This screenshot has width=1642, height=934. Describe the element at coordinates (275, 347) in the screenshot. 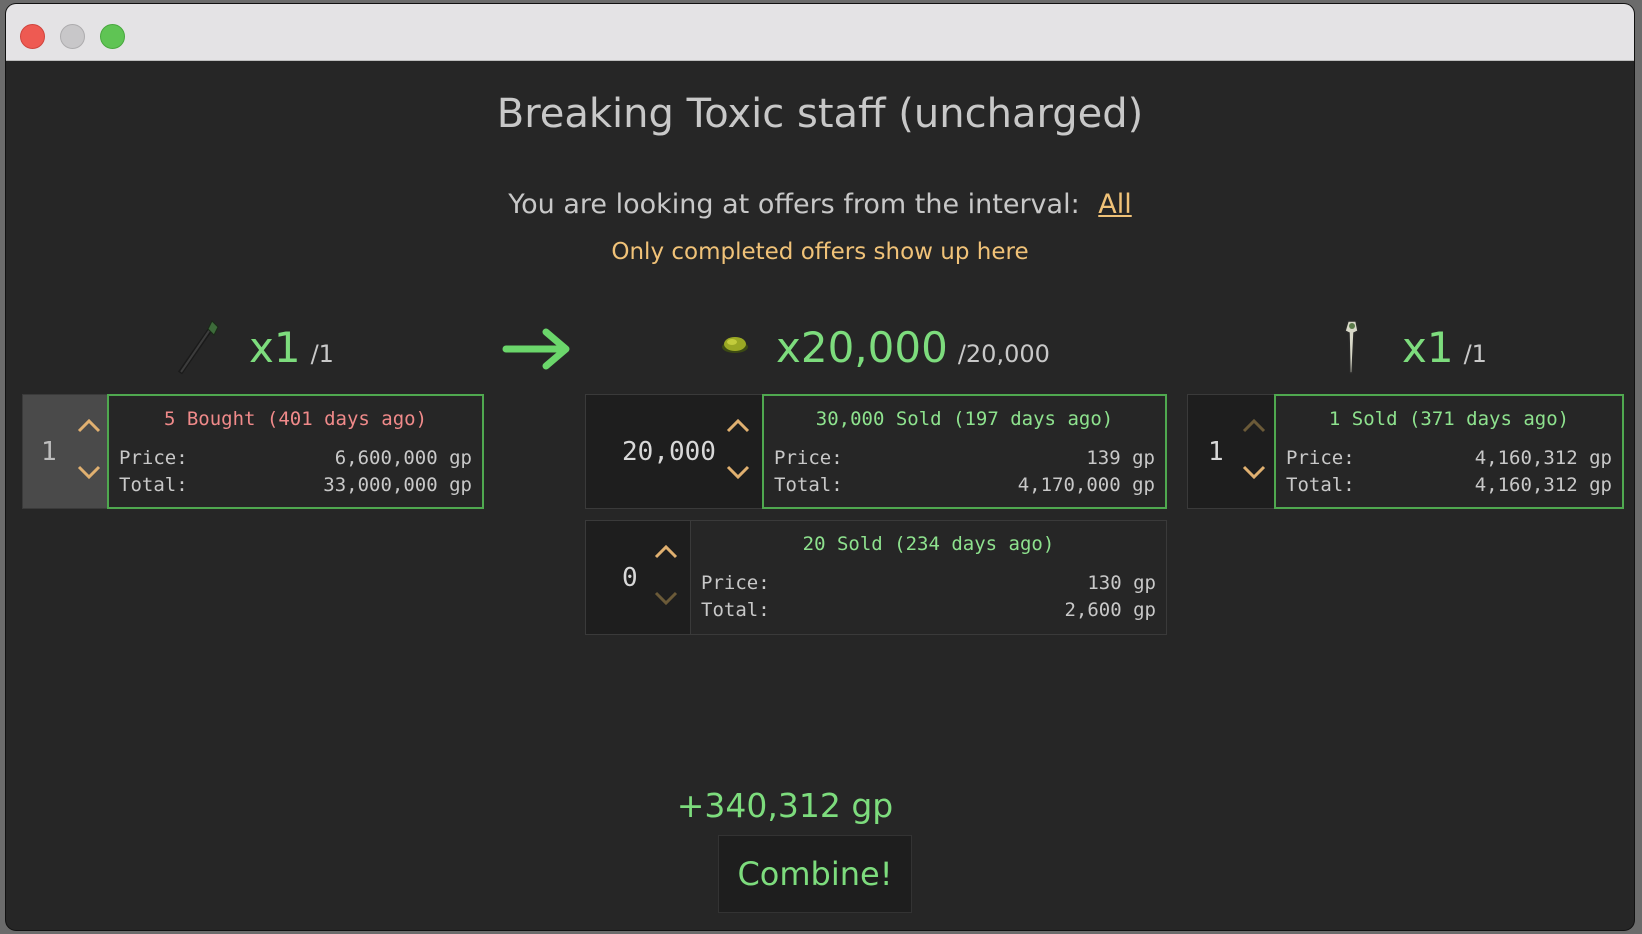

I see `input-qty: x1` at that location.